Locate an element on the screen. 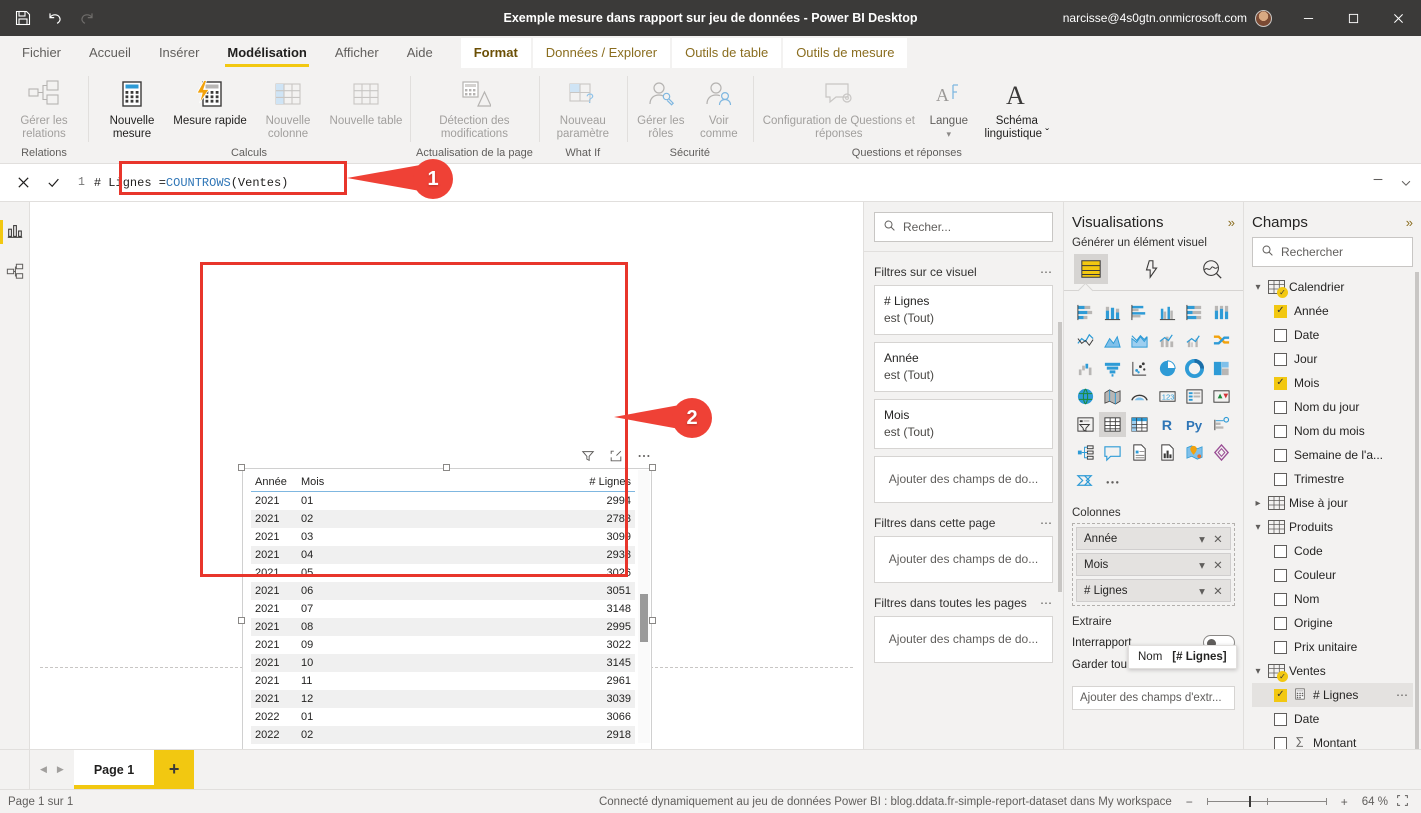 This screenshot has height=813, width=1421. fields-table-mise-a-jour: ▸ Mise à jour is located at coordinates (1332, 503).